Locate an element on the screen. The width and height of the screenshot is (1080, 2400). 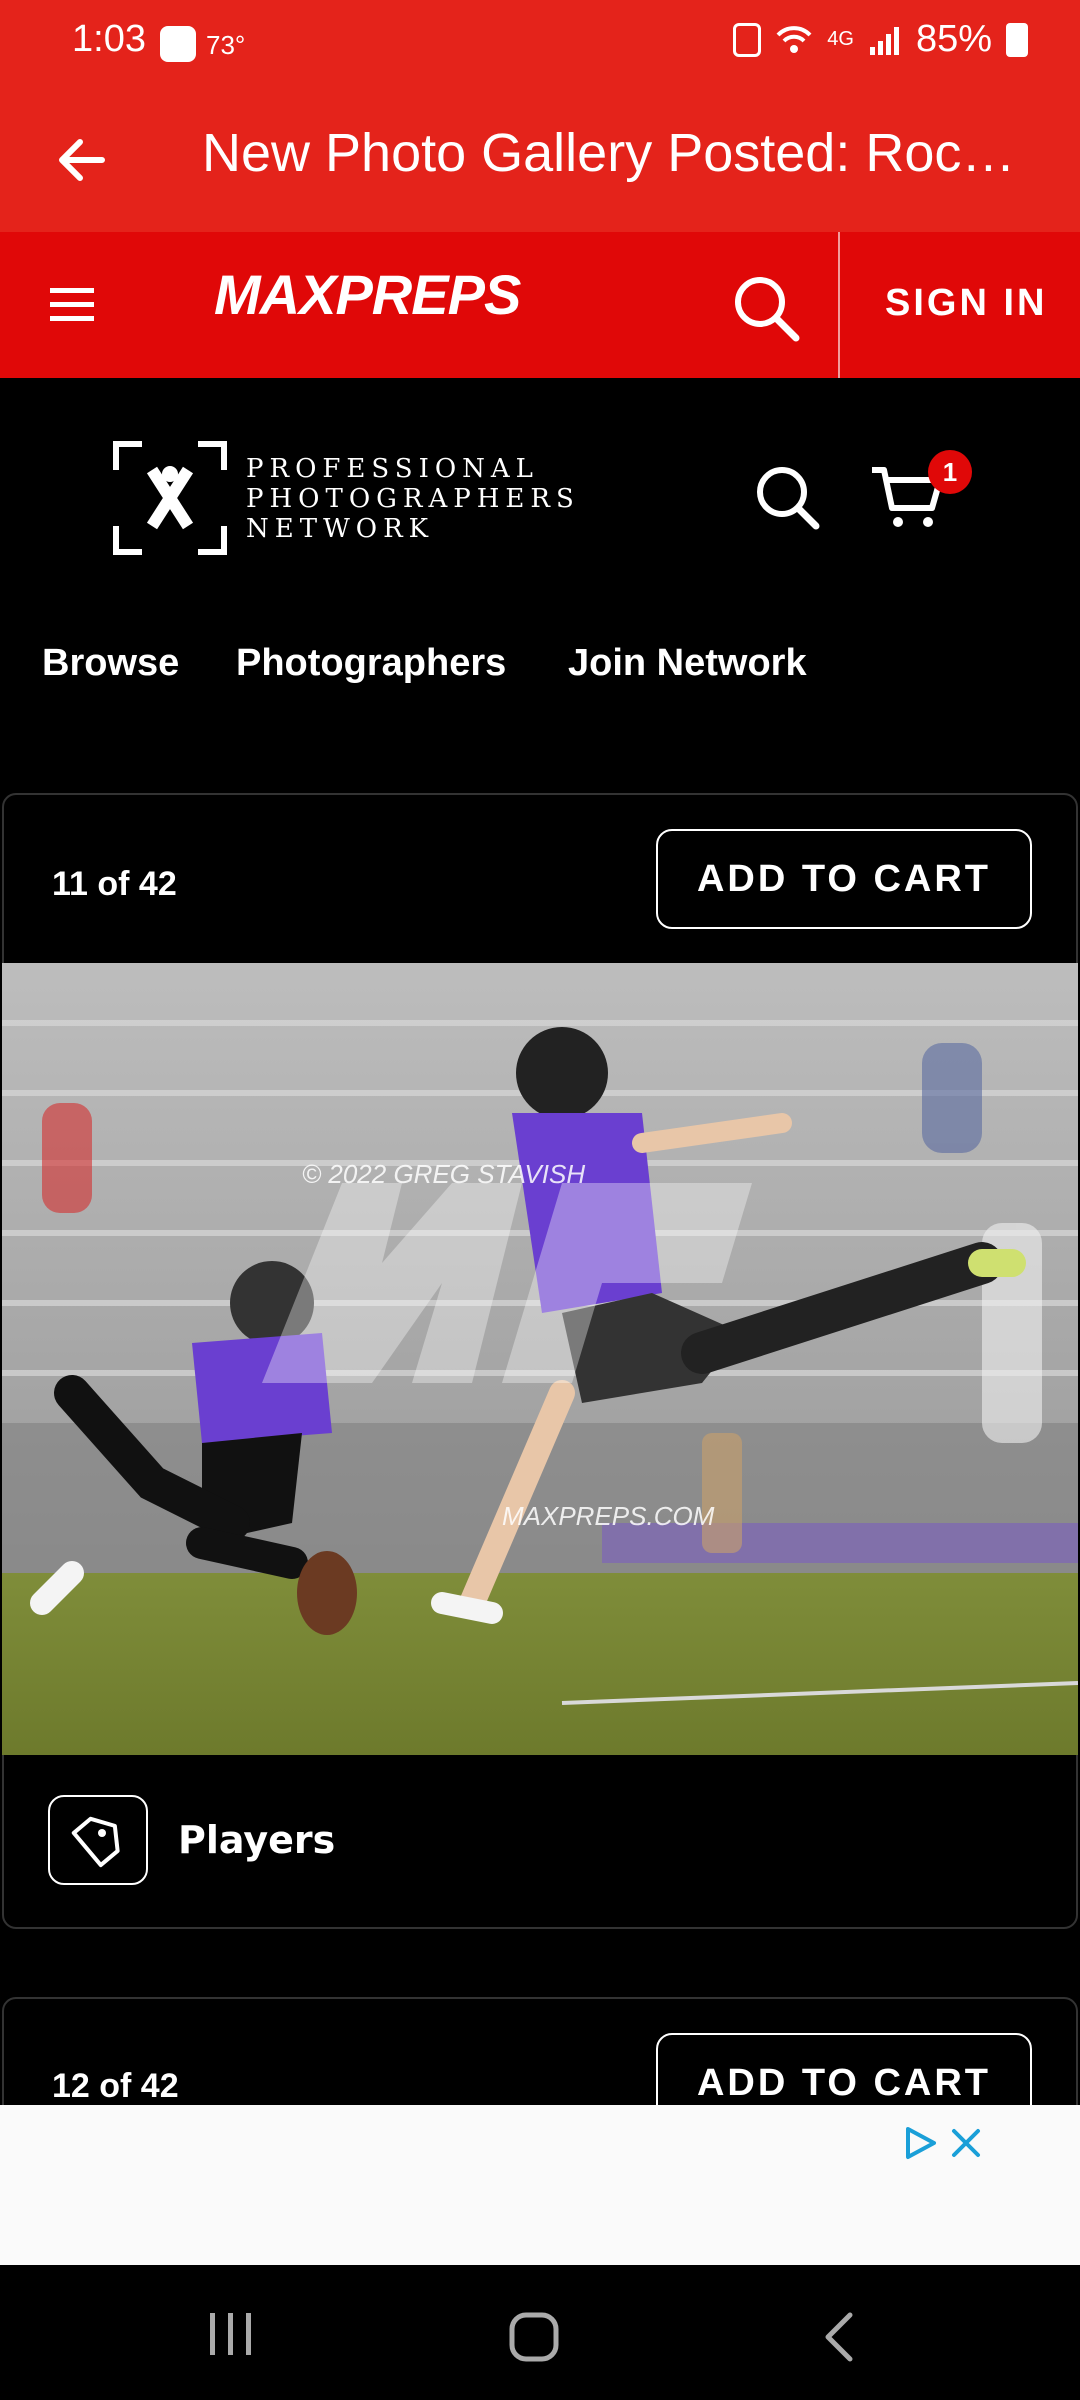
sign-in-button: SIGN IN is located at coordinates (966, 303).